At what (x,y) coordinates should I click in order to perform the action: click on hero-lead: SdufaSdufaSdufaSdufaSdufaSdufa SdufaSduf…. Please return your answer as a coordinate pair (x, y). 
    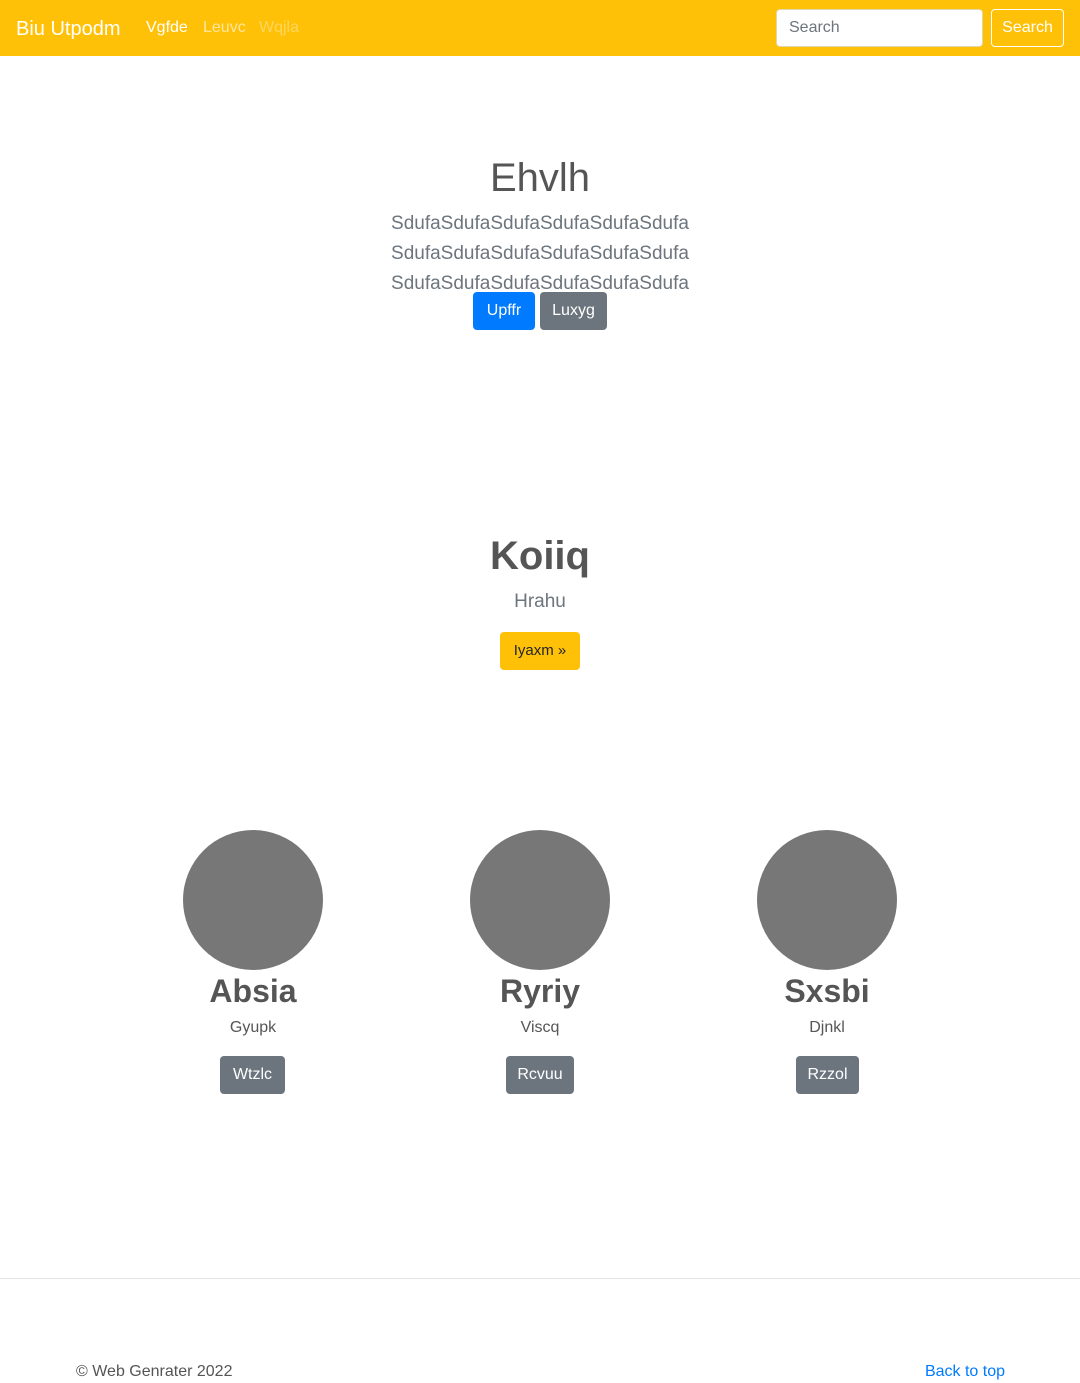
    Looking at the image, I should click on (540, 253).